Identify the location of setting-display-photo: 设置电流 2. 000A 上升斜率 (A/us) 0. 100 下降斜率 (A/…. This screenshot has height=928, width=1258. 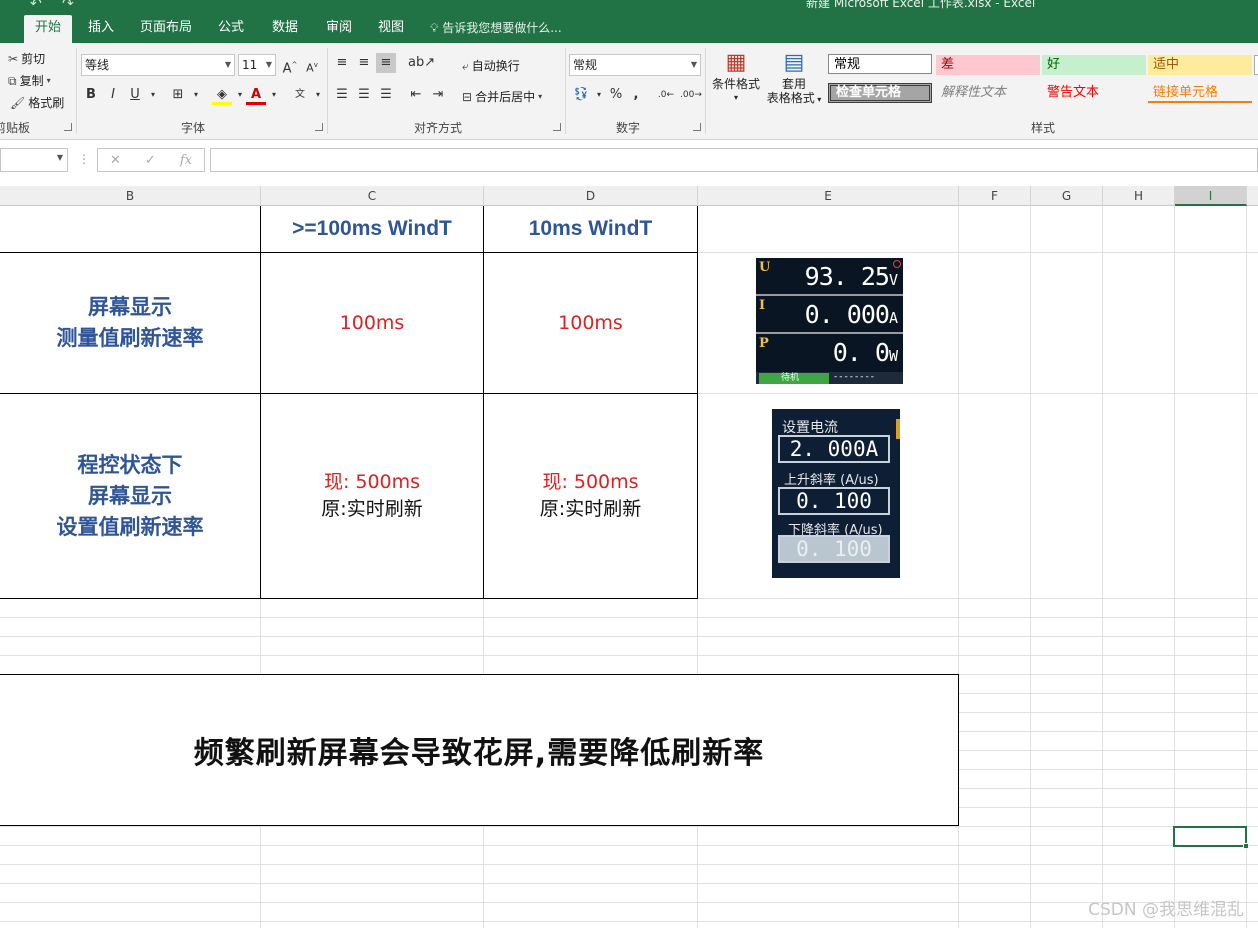
(836, 493).